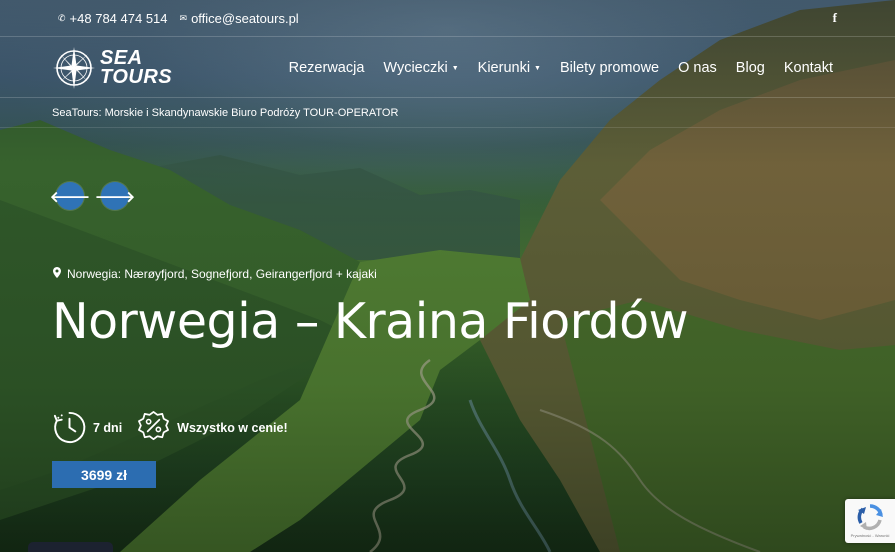 The image size is (895, 552). I want to click on nav-item-label: Wycieczki, so click(415, 67).